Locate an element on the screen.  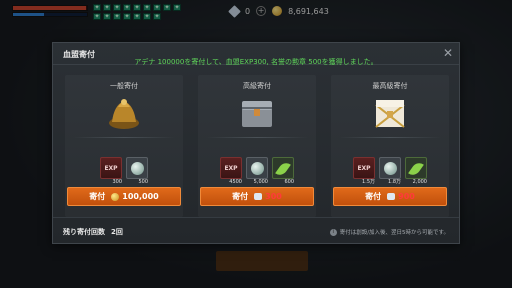
donate-button: 寄付 900 is located at coordinates (390, 196).